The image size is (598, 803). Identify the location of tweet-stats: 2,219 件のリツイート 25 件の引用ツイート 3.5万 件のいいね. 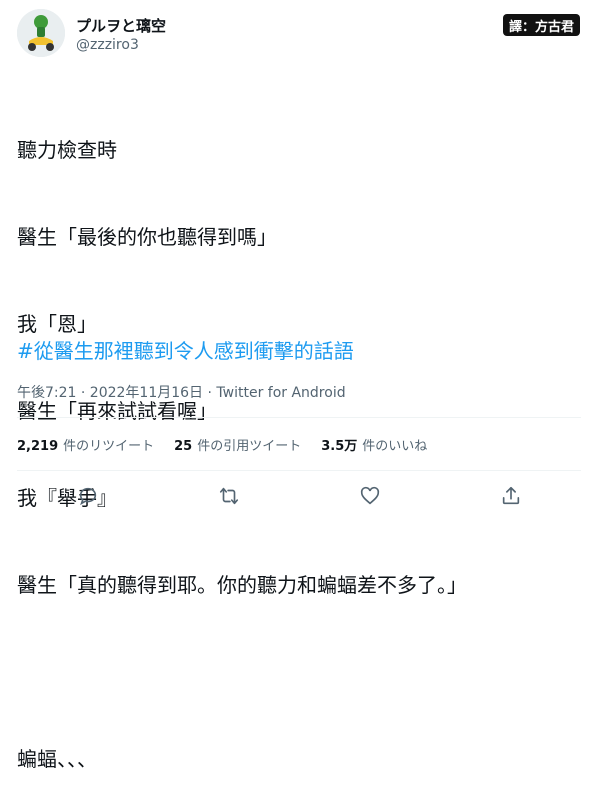
(222, 444).